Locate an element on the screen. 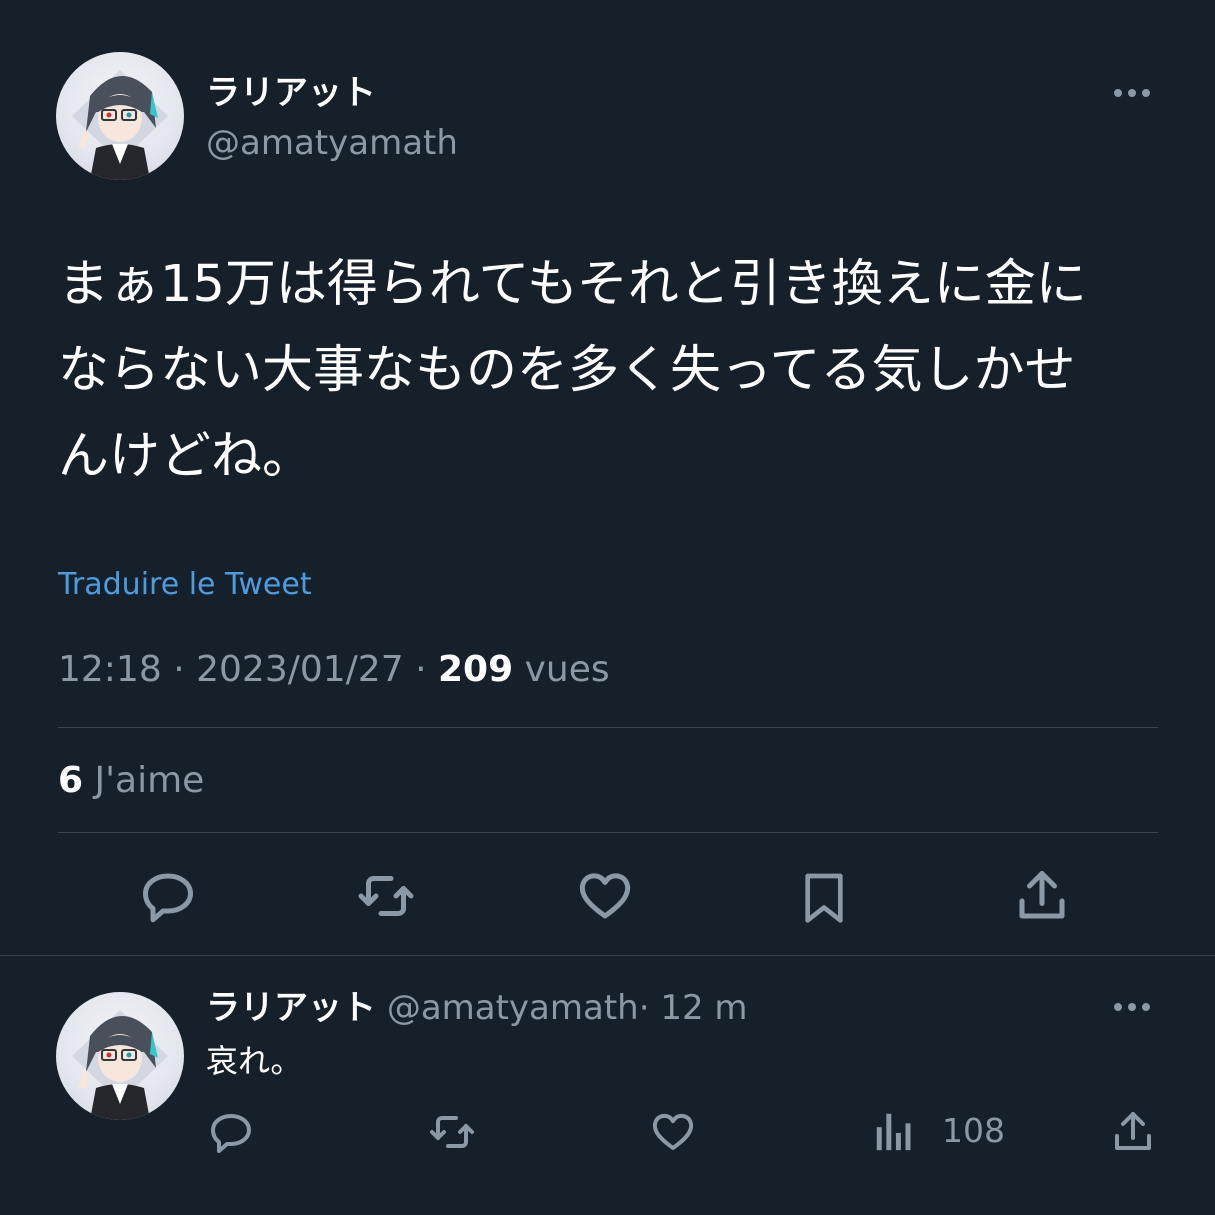 This screenshot has height=1215, width=1215. translate-link: Traduire le Tweet is located at coordinates (185, 585).